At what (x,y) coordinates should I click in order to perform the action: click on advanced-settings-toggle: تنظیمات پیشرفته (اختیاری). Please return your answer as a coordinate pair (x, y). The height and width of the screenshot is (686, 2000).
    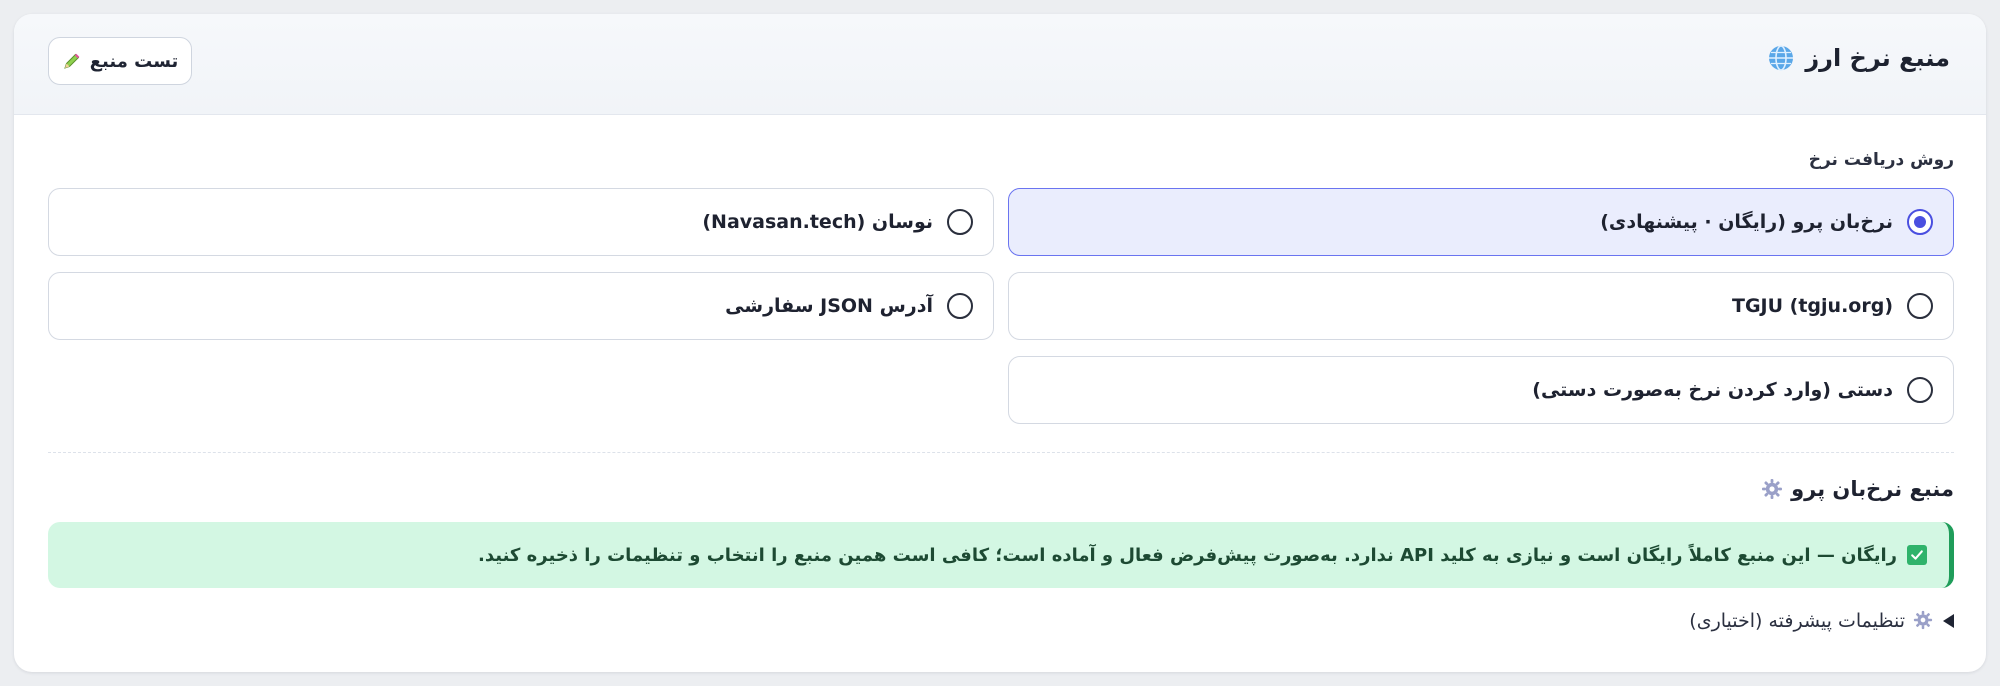
    Looking at the image, I should click on (1821, 621).